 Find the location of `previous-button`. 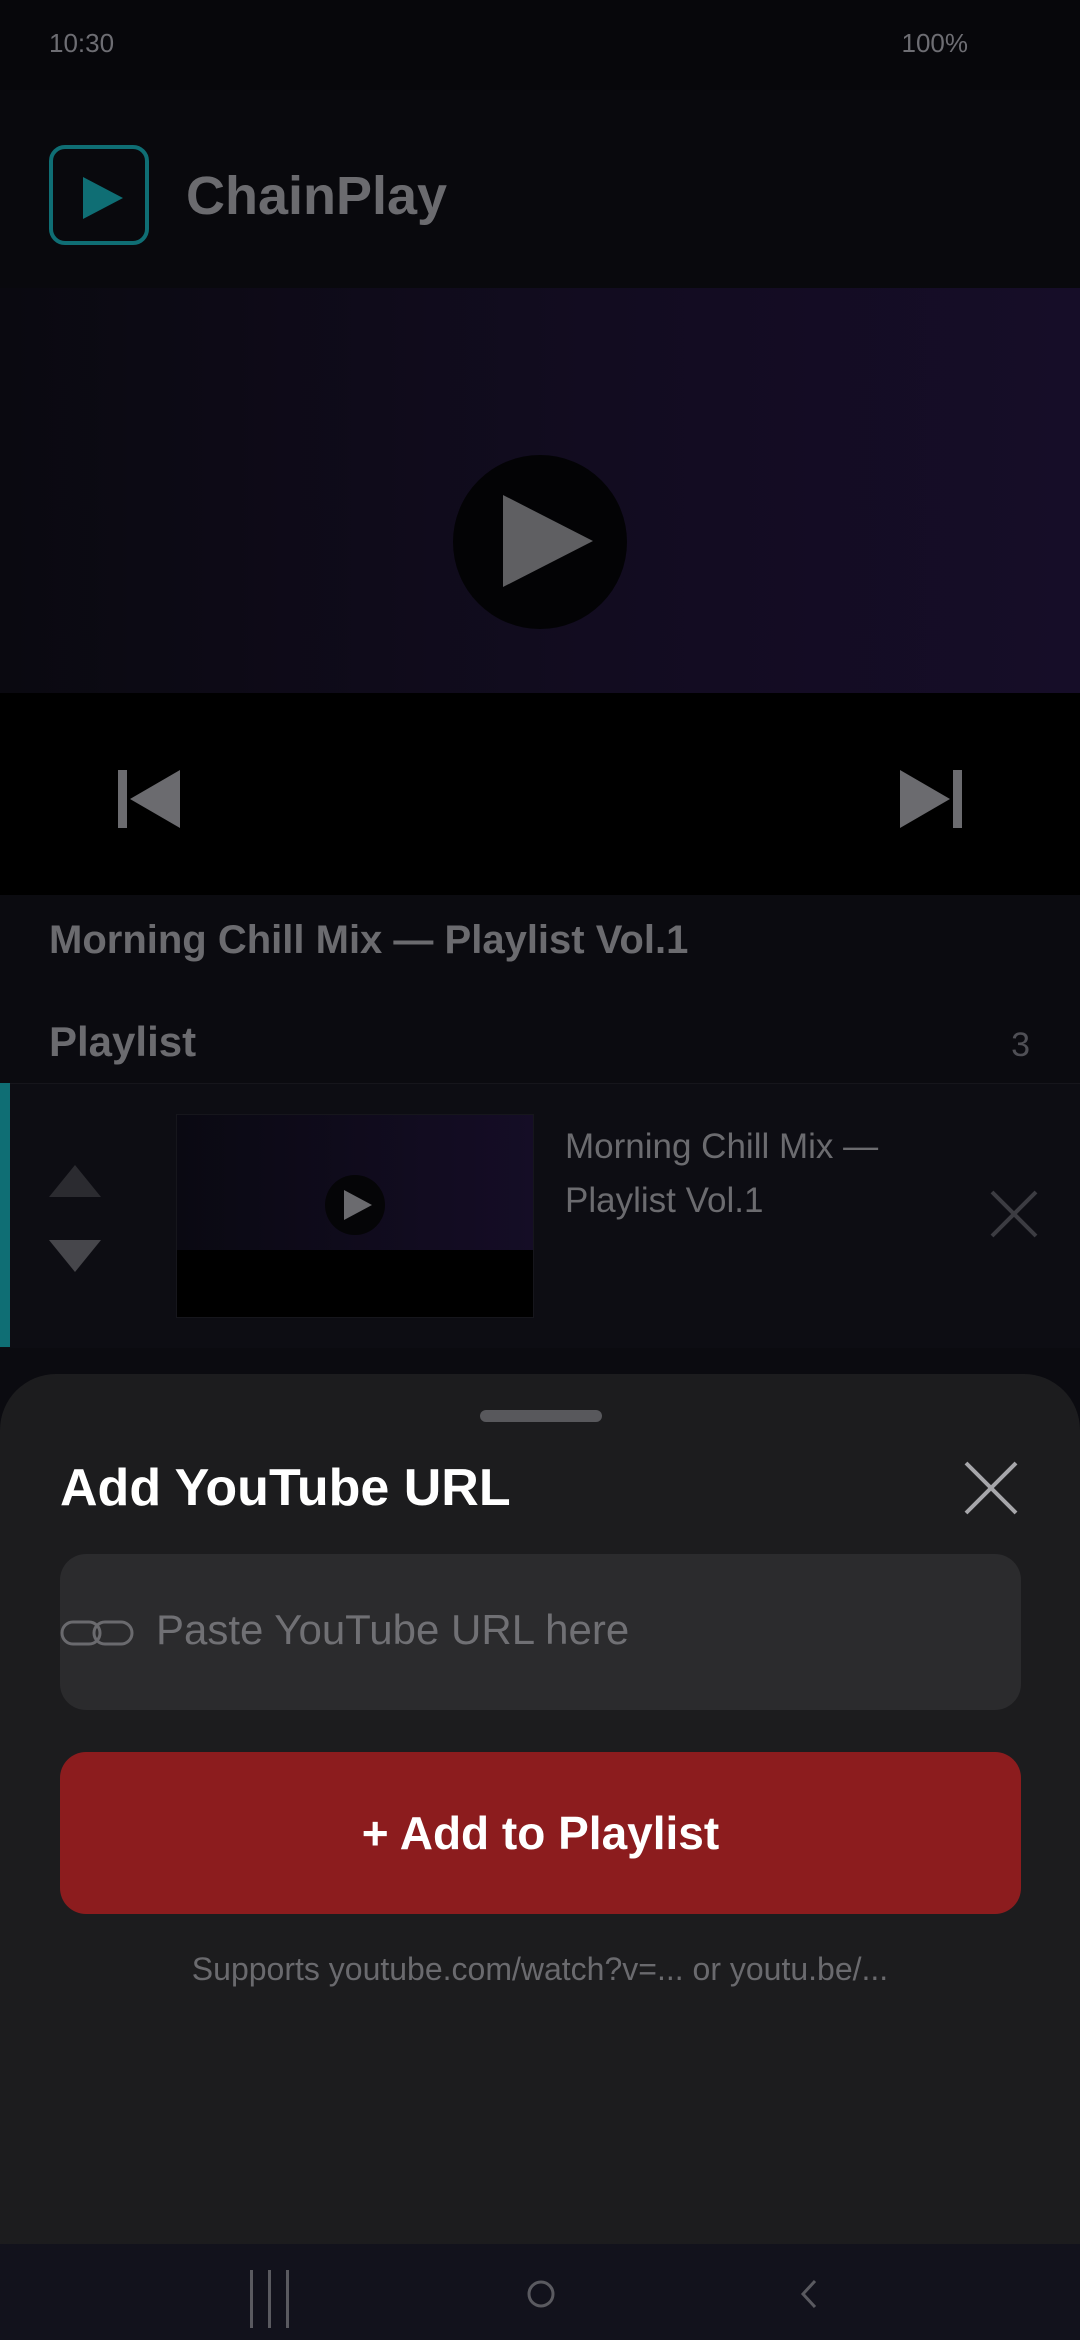

previous-button is located at coordinates (149, 801).